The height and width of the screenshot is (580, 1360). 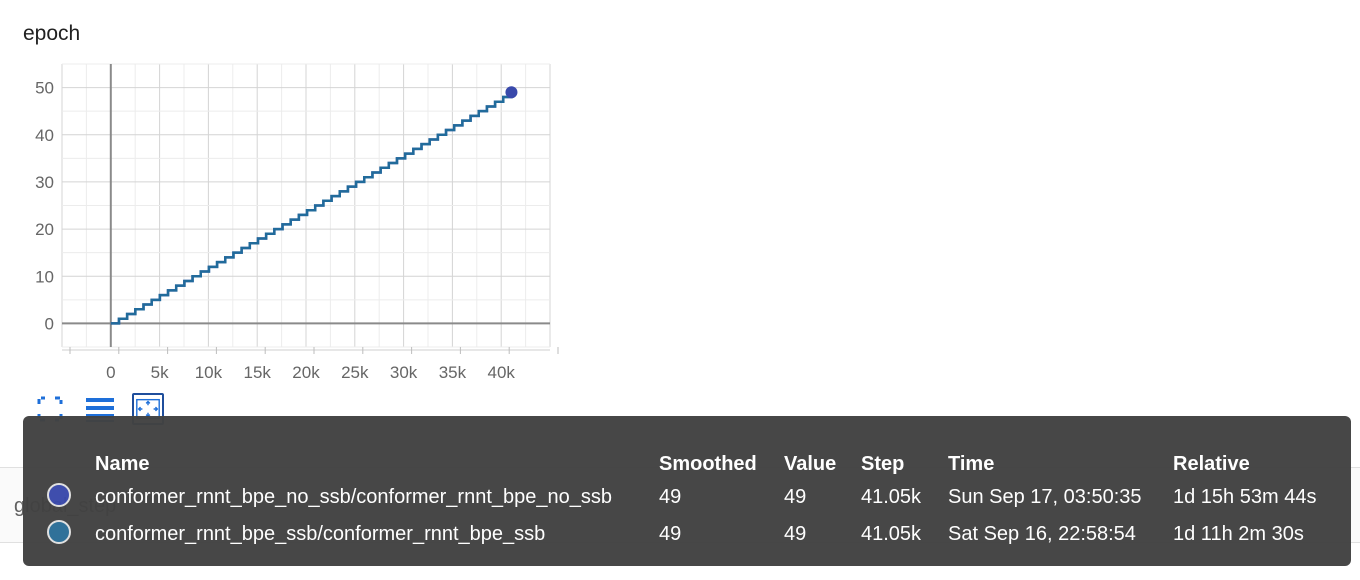 What do you see at coordinates (1245, 497) in the screenshot?
I see `row-relative: 1d 15h 53m 44s` at bounding box center [1245, 497].